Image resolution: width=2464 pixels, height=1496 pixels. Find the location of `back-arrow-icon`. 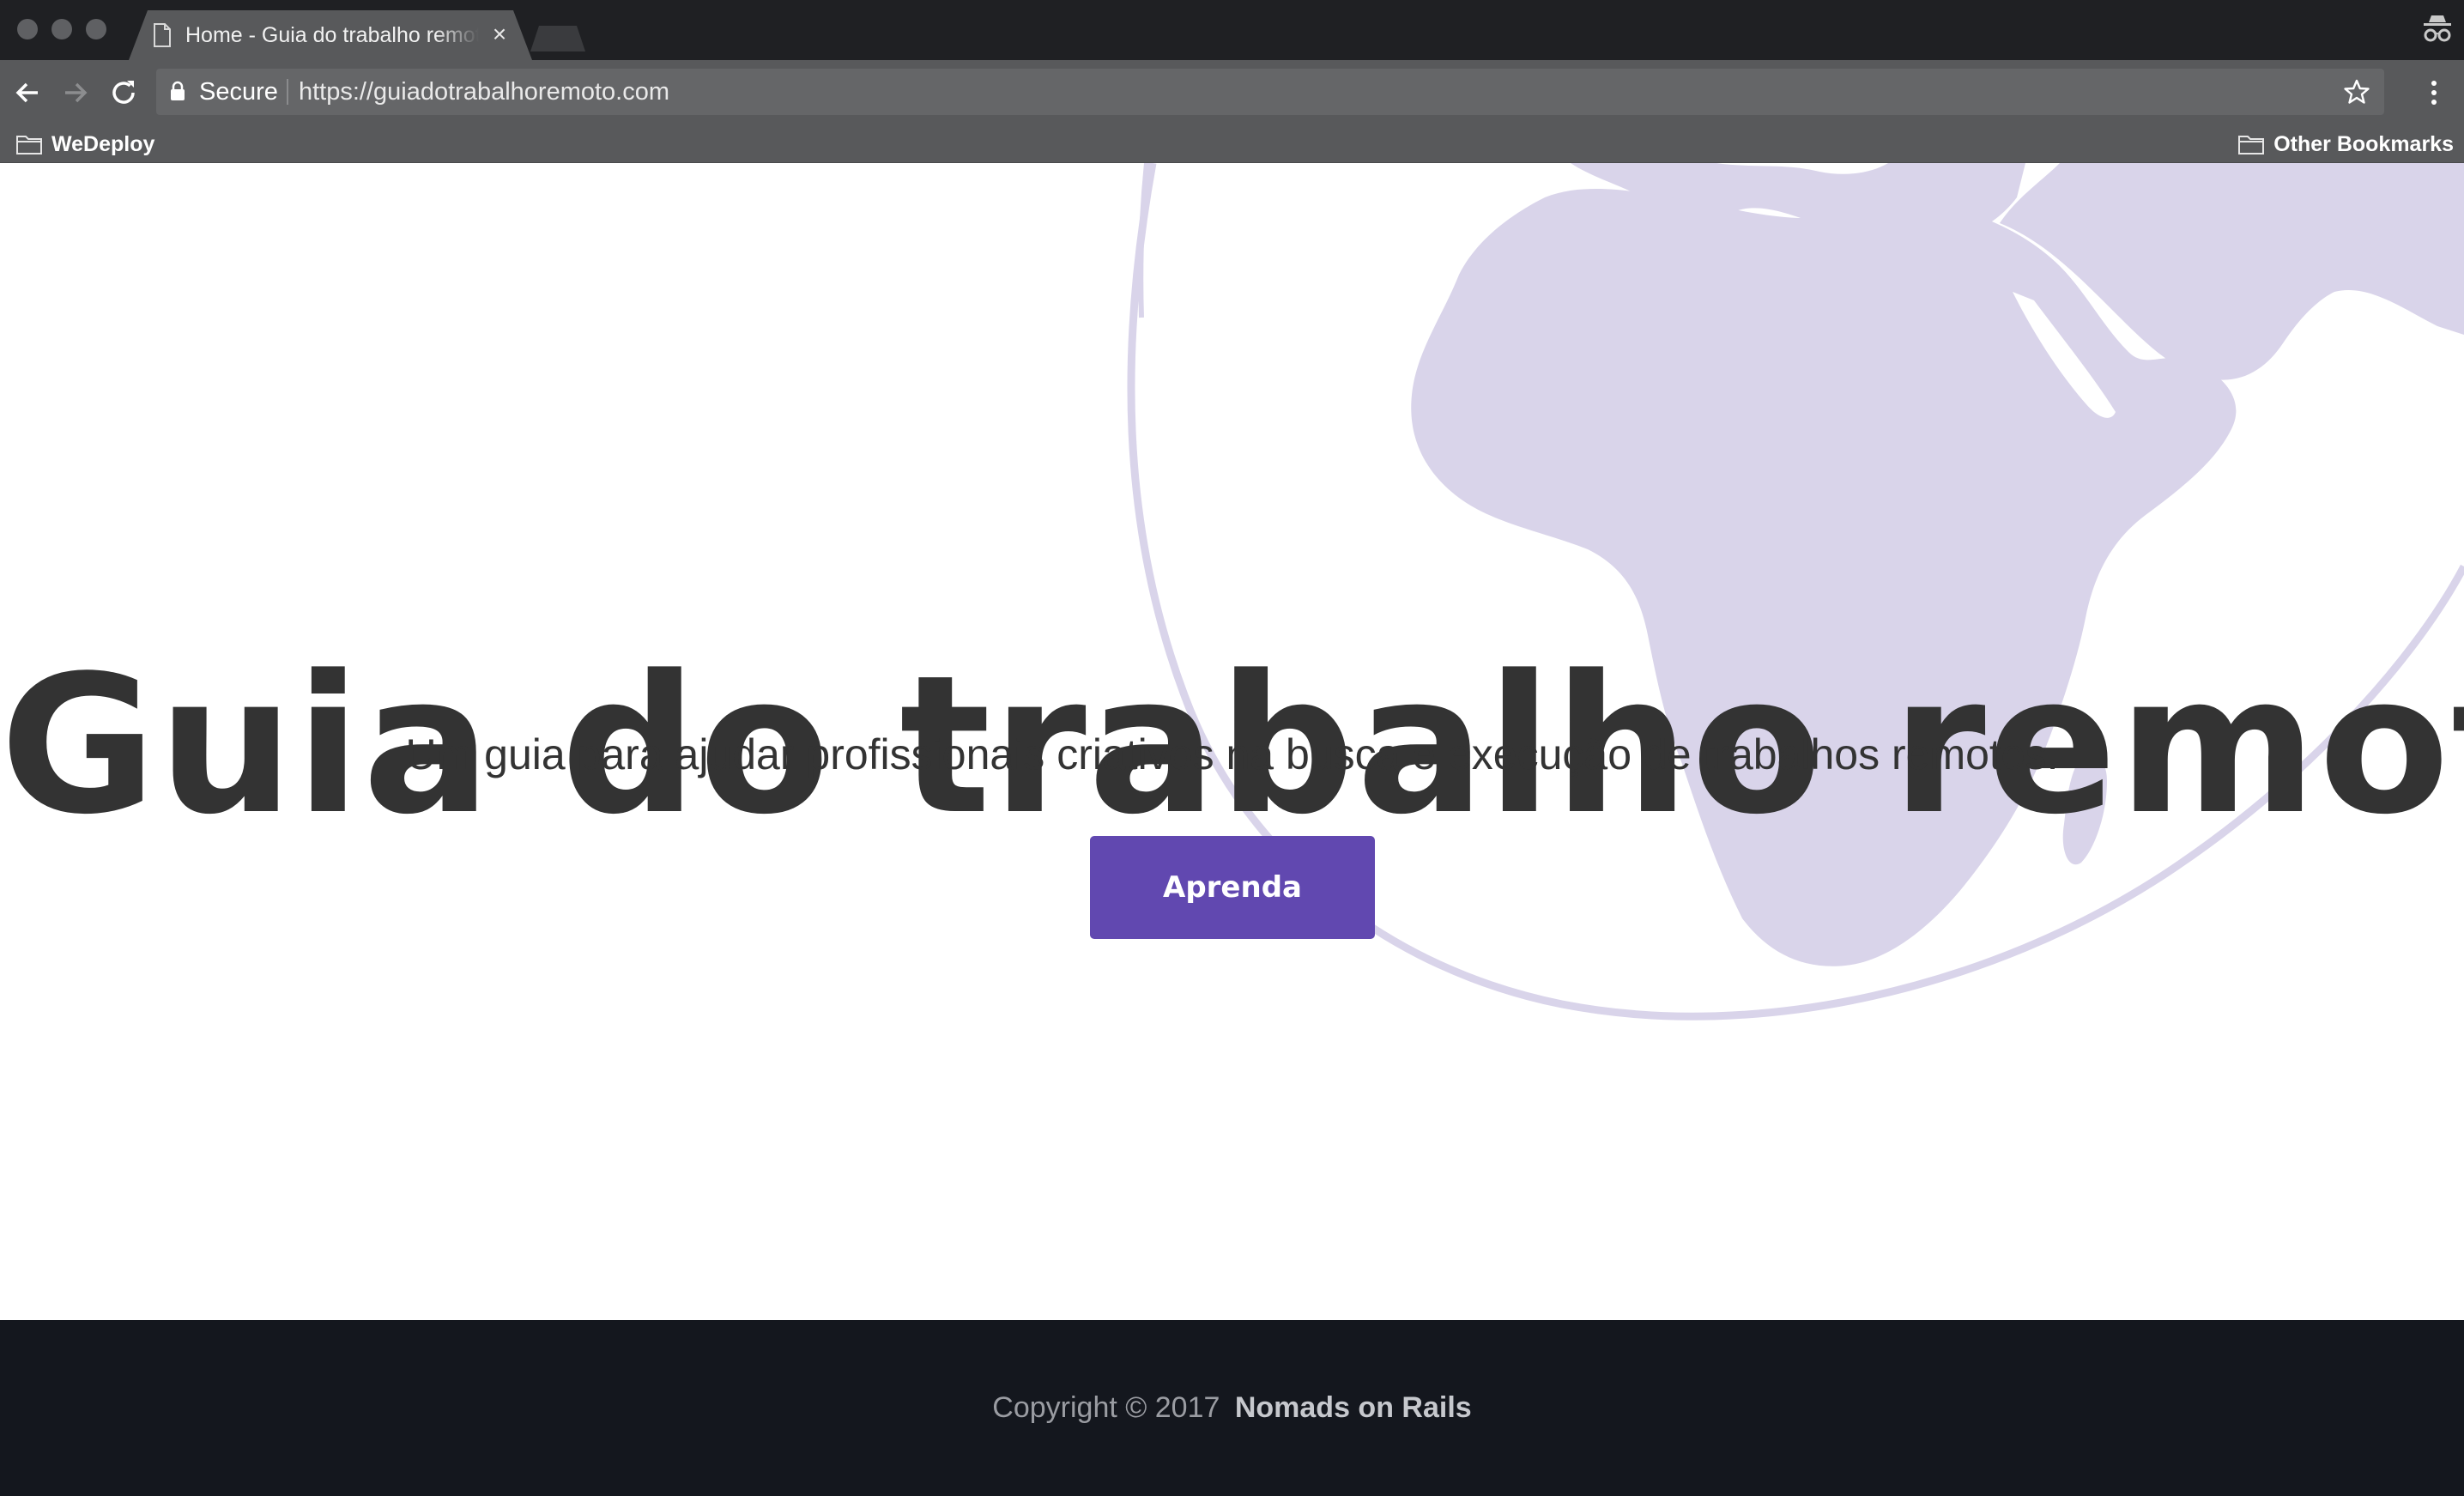

back-arrow-icon is located at coordinates (27, 93).